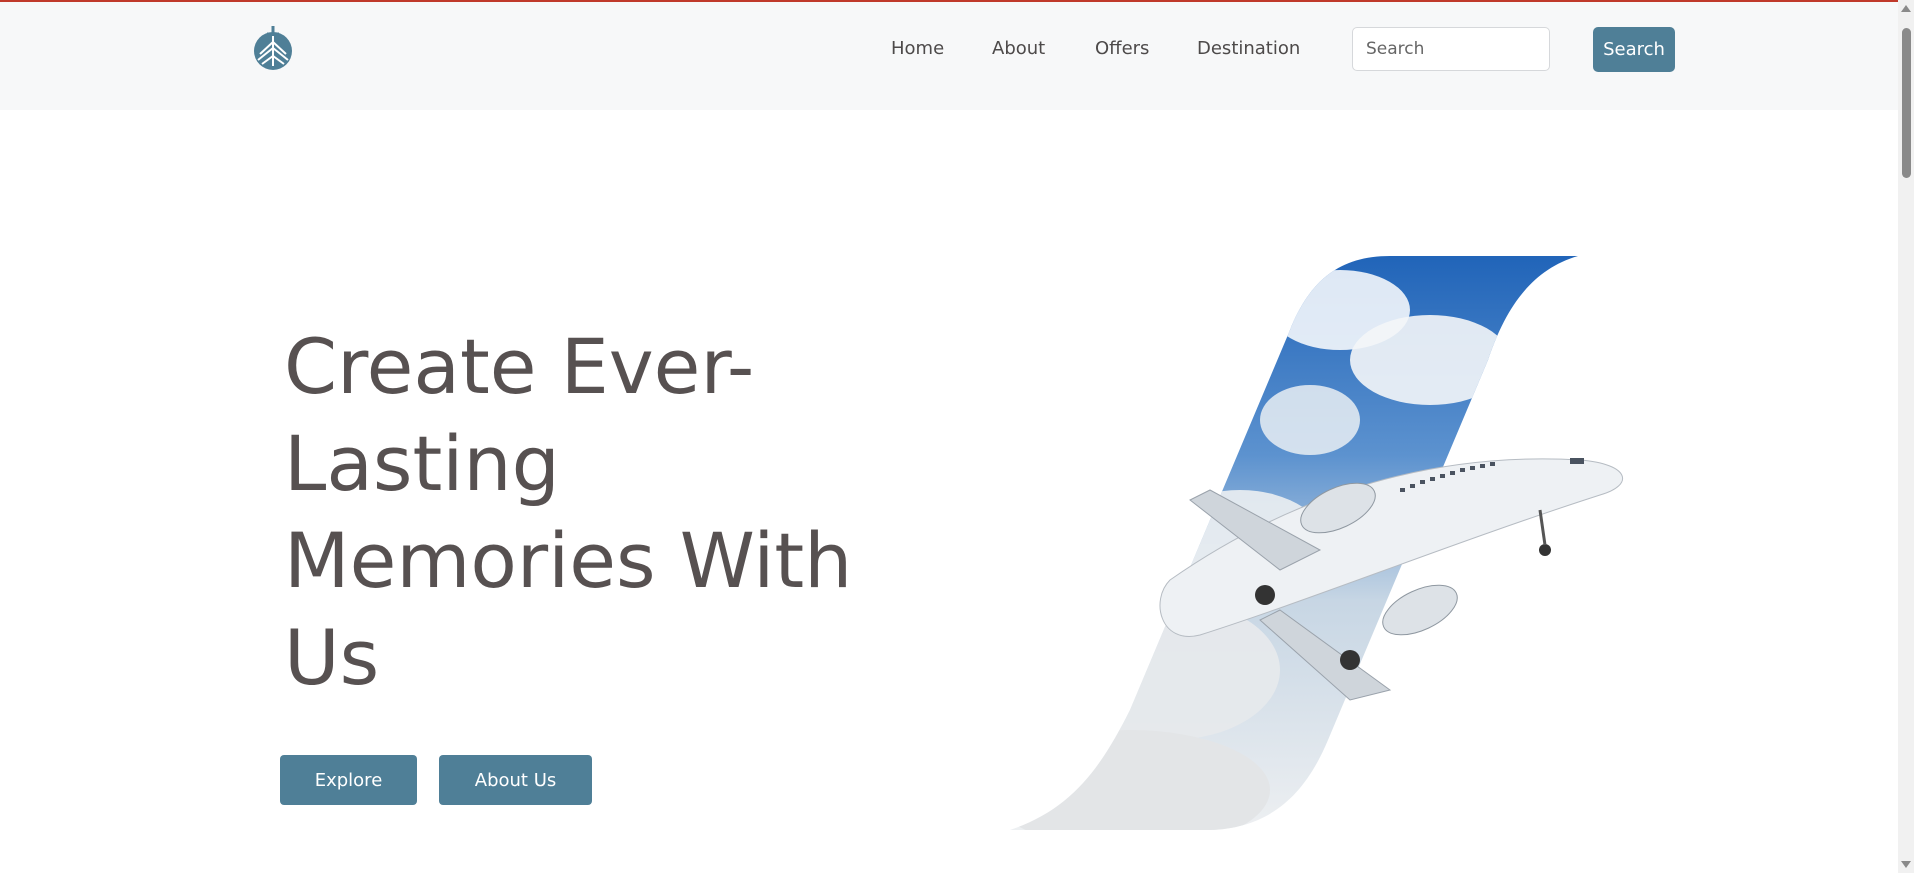 This screenshot has width=1914, height=873. Describe the element at coordinates (594, 512) in the screenshot. I see `hero-title: Create Ever- Lasting Memories With Us` at that location.